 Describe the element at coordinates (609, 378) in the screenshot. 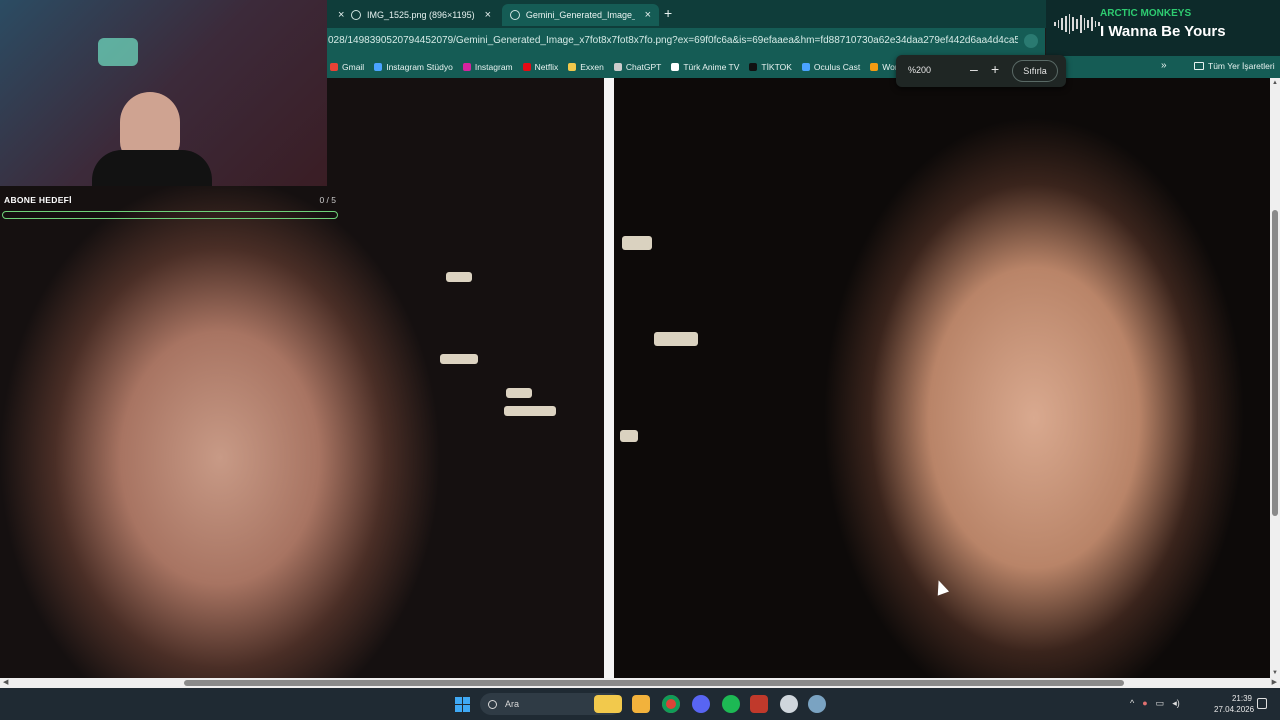

I see `image-divider` at that location.